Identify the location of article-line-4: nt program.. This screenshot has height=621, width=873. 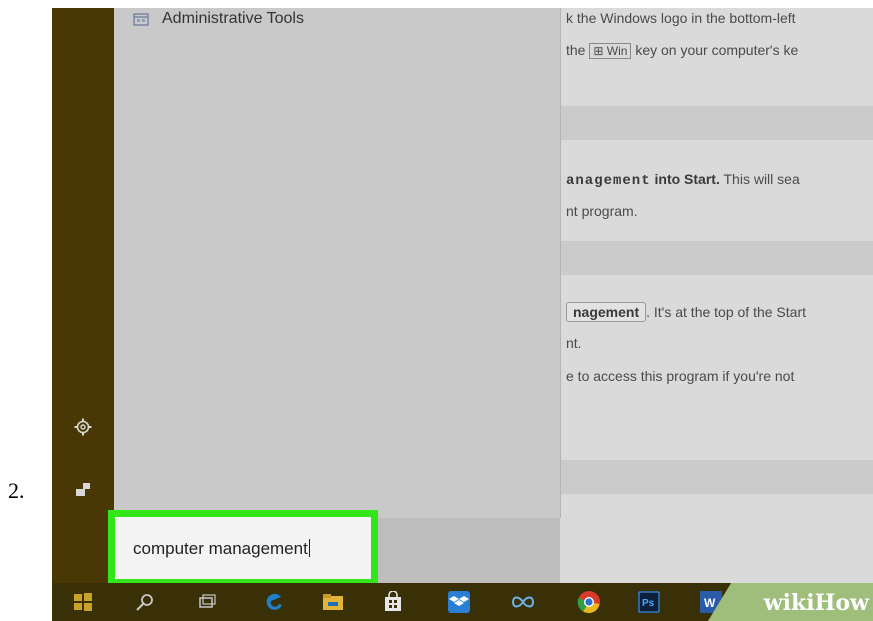
(602, 211).